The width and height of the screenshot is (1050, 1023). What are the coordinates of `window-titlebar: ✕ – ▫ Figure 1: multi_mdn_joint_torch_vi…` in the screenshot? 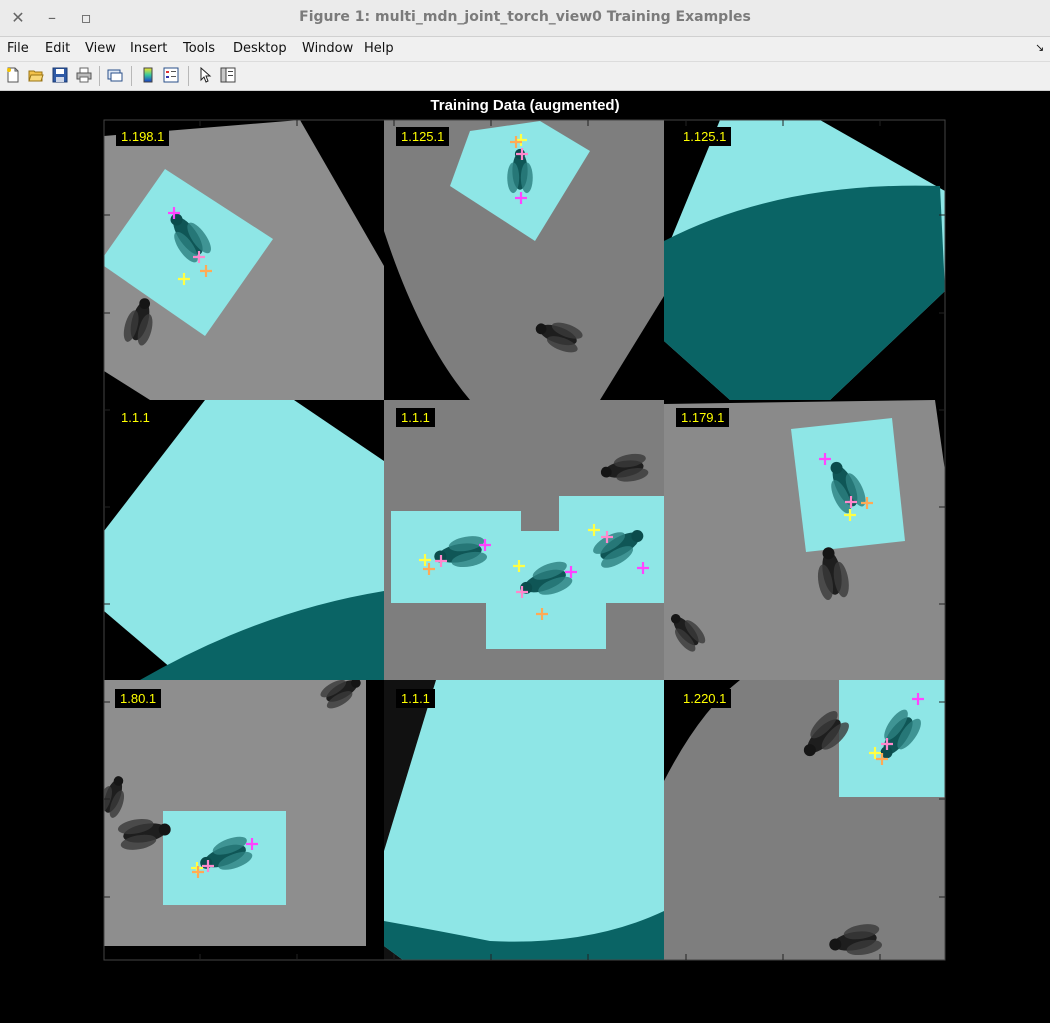 It's located at (525, 18).